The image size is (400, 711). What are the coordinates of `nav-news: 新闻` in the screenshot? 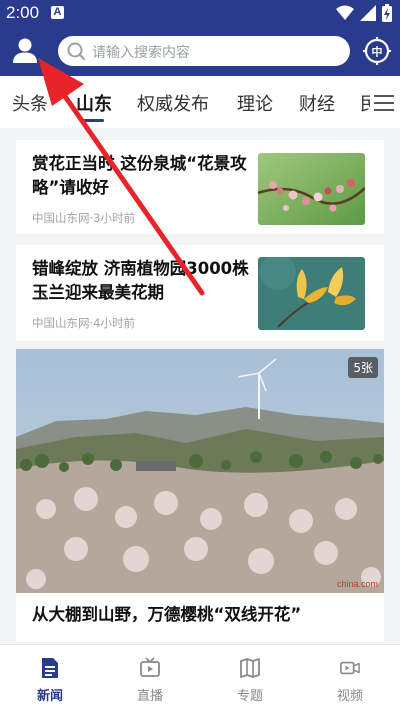 It's located at (50, 678).